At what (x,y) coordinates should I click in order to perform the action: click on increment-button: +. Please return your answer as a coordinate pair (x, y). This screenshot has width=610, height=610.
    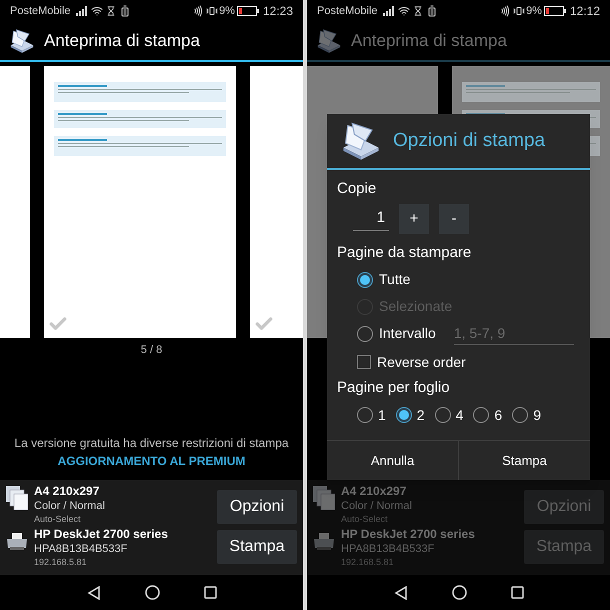
    Looking at the image, I should click on (414, 219).